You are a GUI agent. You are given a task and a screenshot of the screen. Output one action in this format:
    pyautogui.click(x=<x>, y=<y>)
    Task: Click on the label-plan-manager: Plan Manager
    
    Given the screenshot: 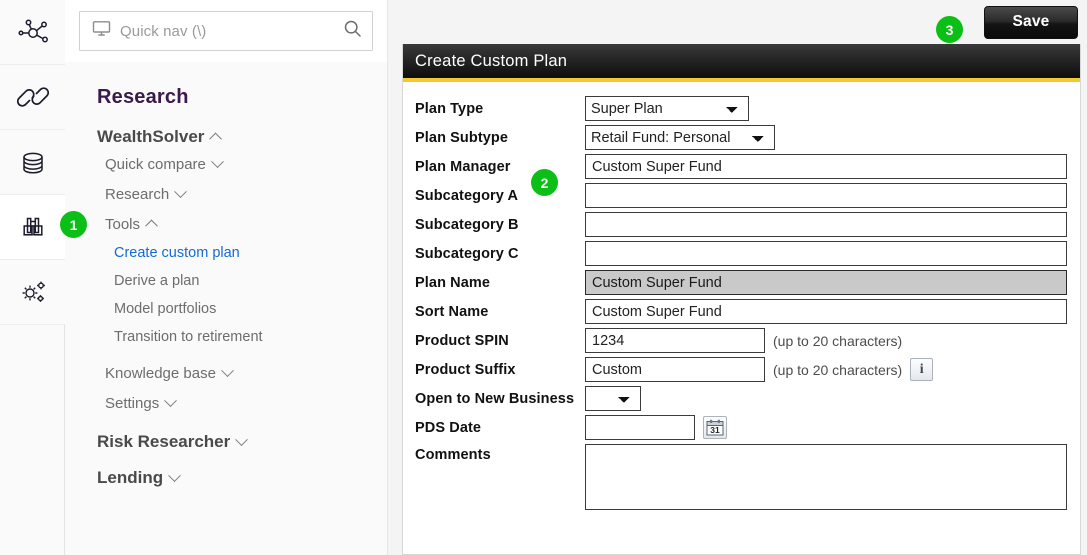 What is the action you would take?
    pyautogui.click(x=463, y=166)
    